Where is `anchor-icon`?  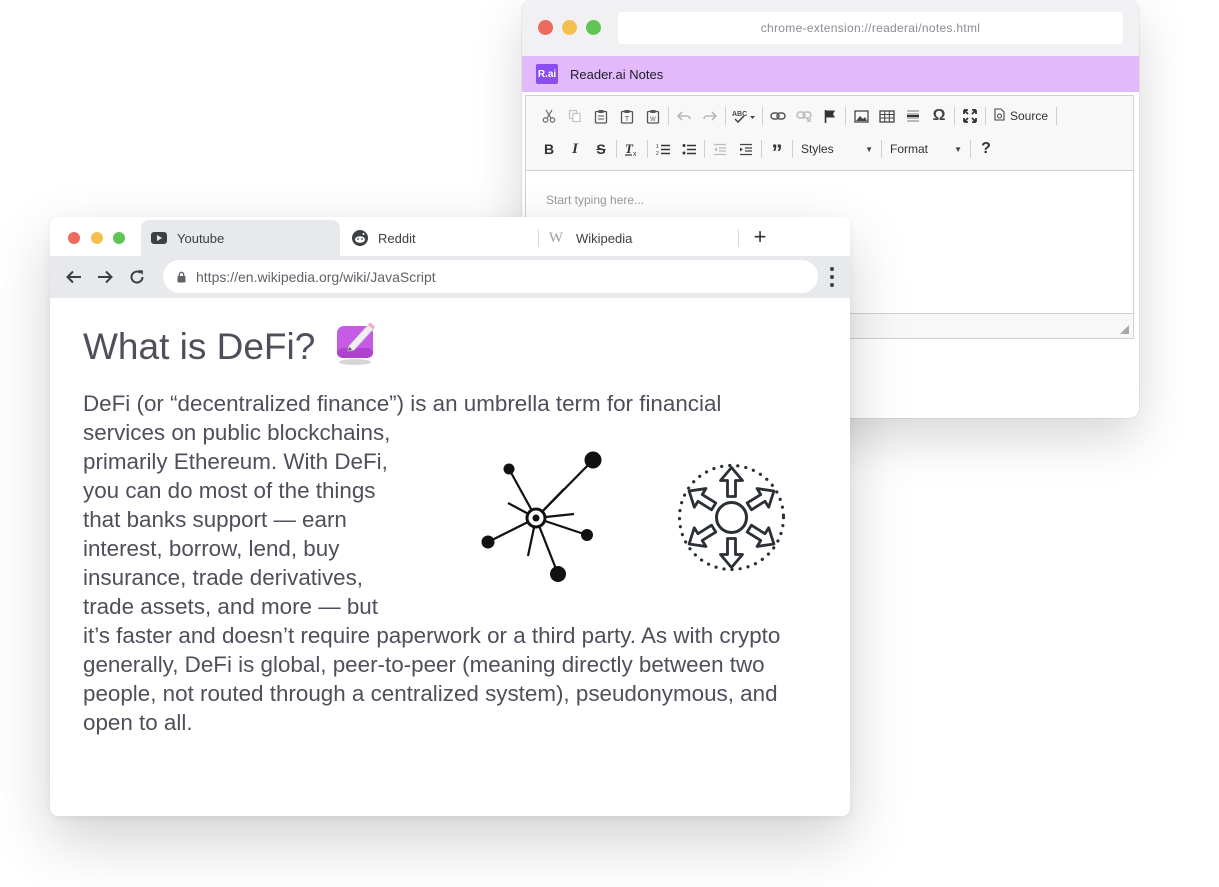 anchor-icon is located at coordinates (830, 116).